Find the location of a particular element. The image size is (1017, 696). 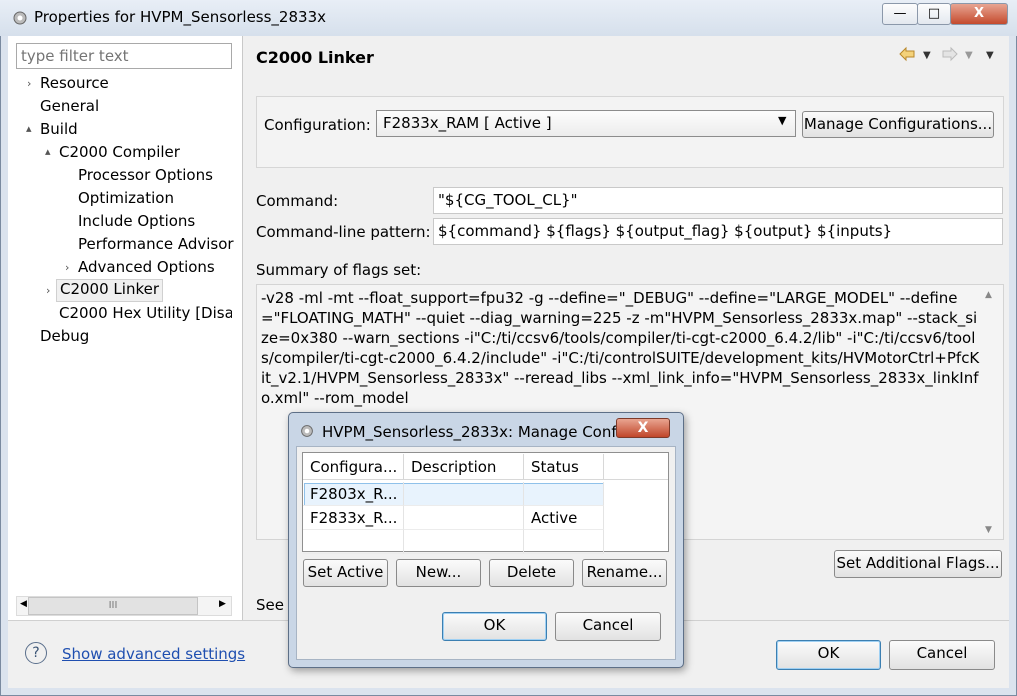

dialog-cancel-button: Cancel is located at coordinates (608, 626).